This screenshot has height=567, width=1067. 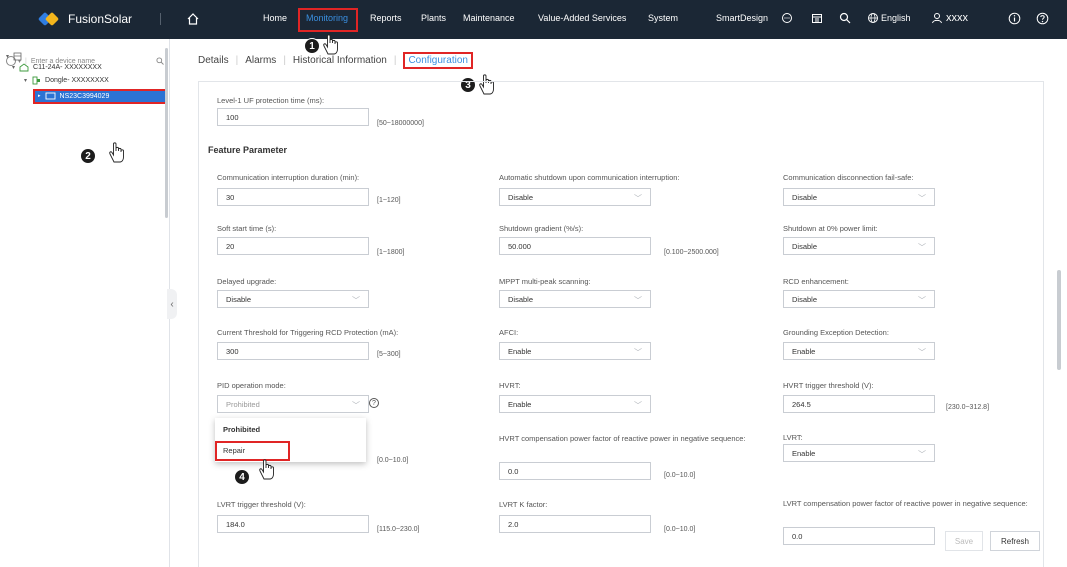 I want to click on globe-icon, so click(x=873, y=18).